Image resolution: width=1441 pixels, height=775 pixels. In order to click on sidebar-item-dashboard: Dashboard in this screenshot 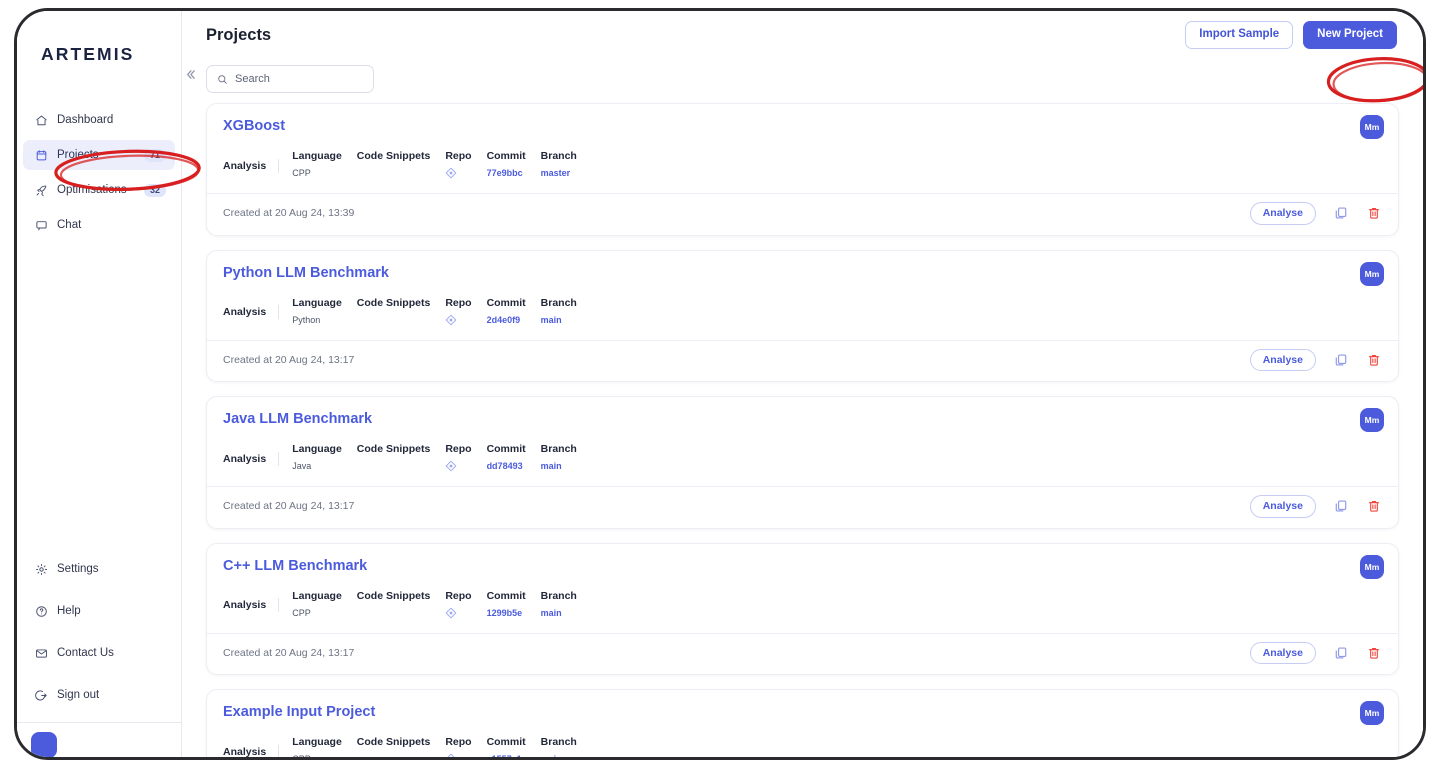, I will do `click(99, 120)`.